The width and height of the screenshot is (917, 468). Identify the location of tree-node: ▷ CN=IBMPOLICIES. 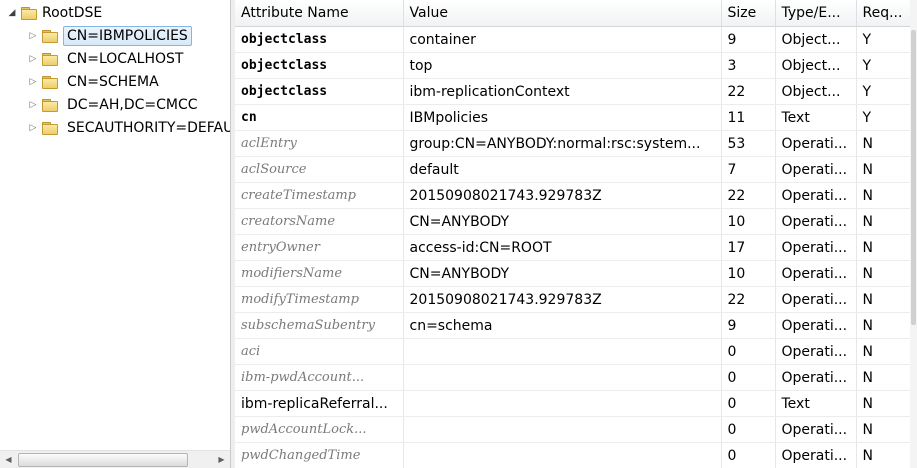
(109, 35).